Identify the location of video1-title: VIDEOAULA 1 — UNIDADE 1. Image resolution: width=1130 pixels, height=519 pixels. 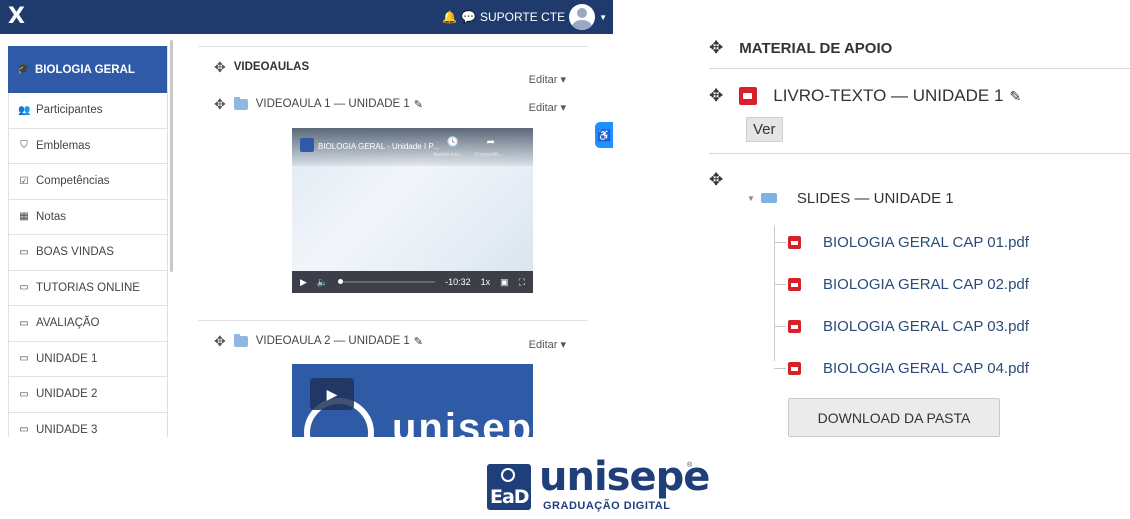
(333, 104).